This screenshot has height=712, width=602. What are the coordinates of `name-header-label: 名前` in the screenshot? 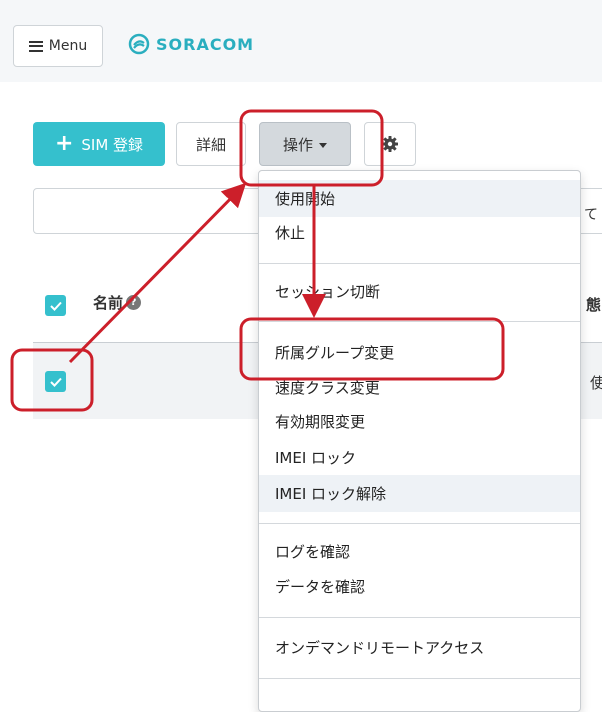 It's located at (108, 303).